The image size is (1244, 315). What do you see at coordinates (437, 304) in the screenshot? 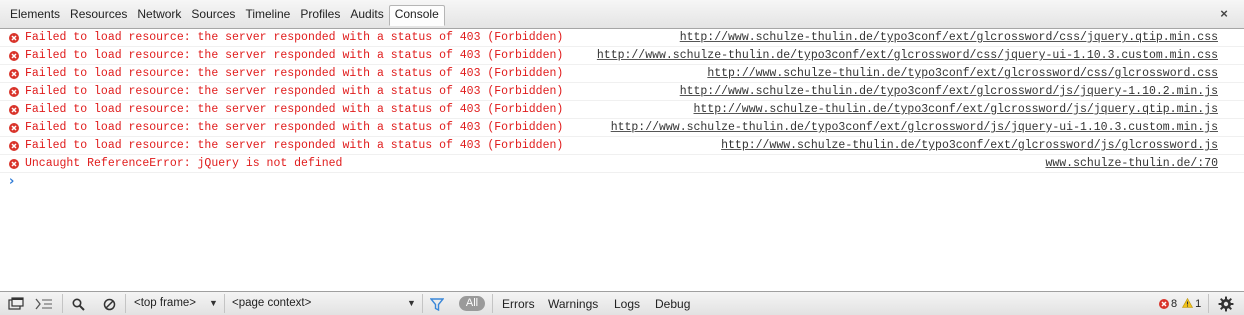
I see `filter-icon` at bounding box center [437, 304].